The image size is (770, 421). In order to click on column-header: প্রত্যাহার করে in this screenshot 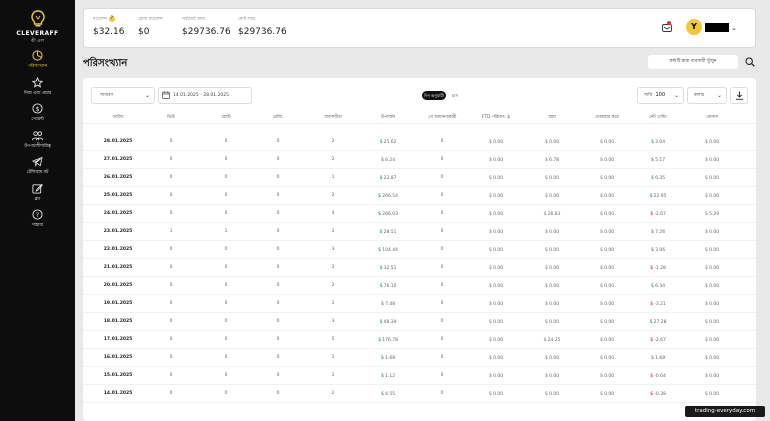, I will do `click(606, 117)`.